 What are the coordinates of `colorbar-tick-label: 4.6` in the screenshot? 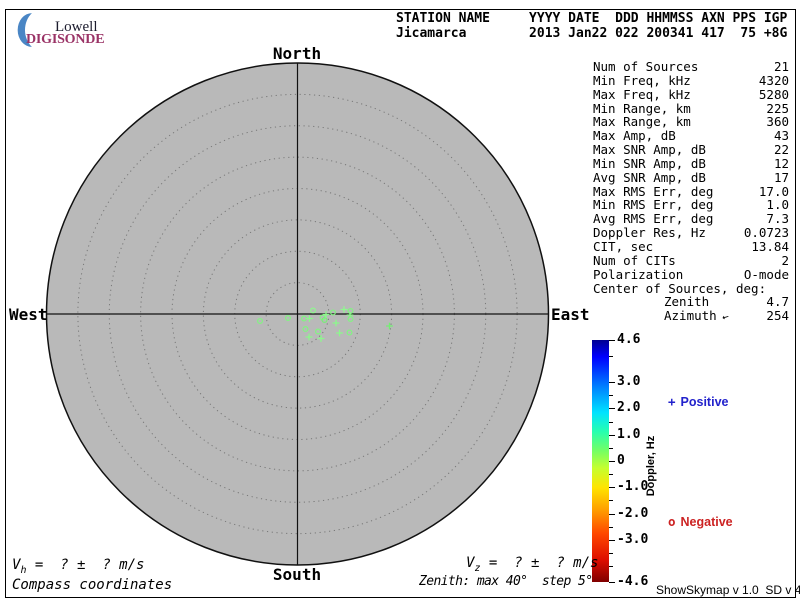 It's located at (629, 339).